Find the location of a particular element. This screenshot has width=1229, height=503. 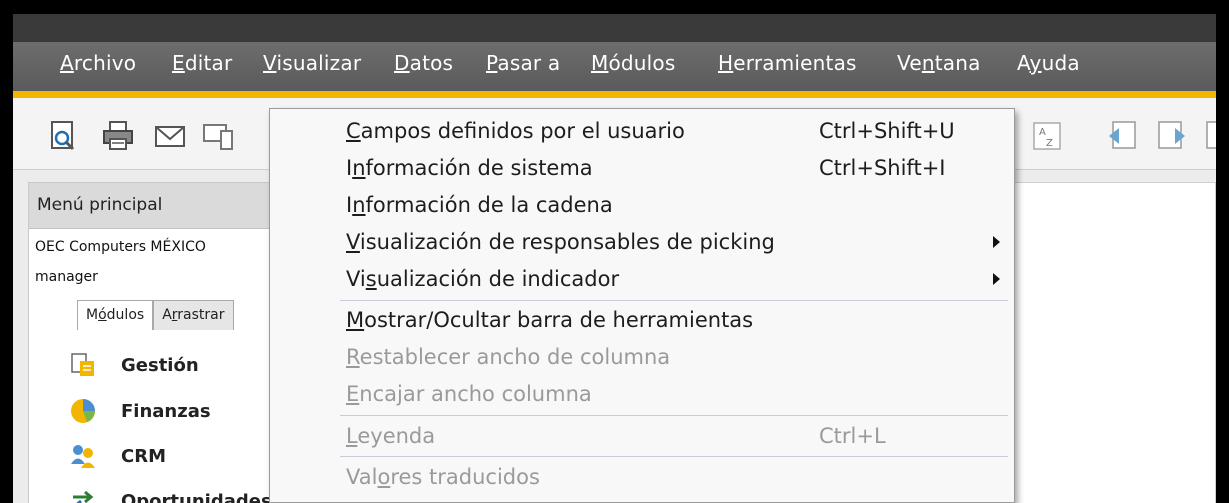

module-label: Oportunidades is located at coordinates (196, 496).